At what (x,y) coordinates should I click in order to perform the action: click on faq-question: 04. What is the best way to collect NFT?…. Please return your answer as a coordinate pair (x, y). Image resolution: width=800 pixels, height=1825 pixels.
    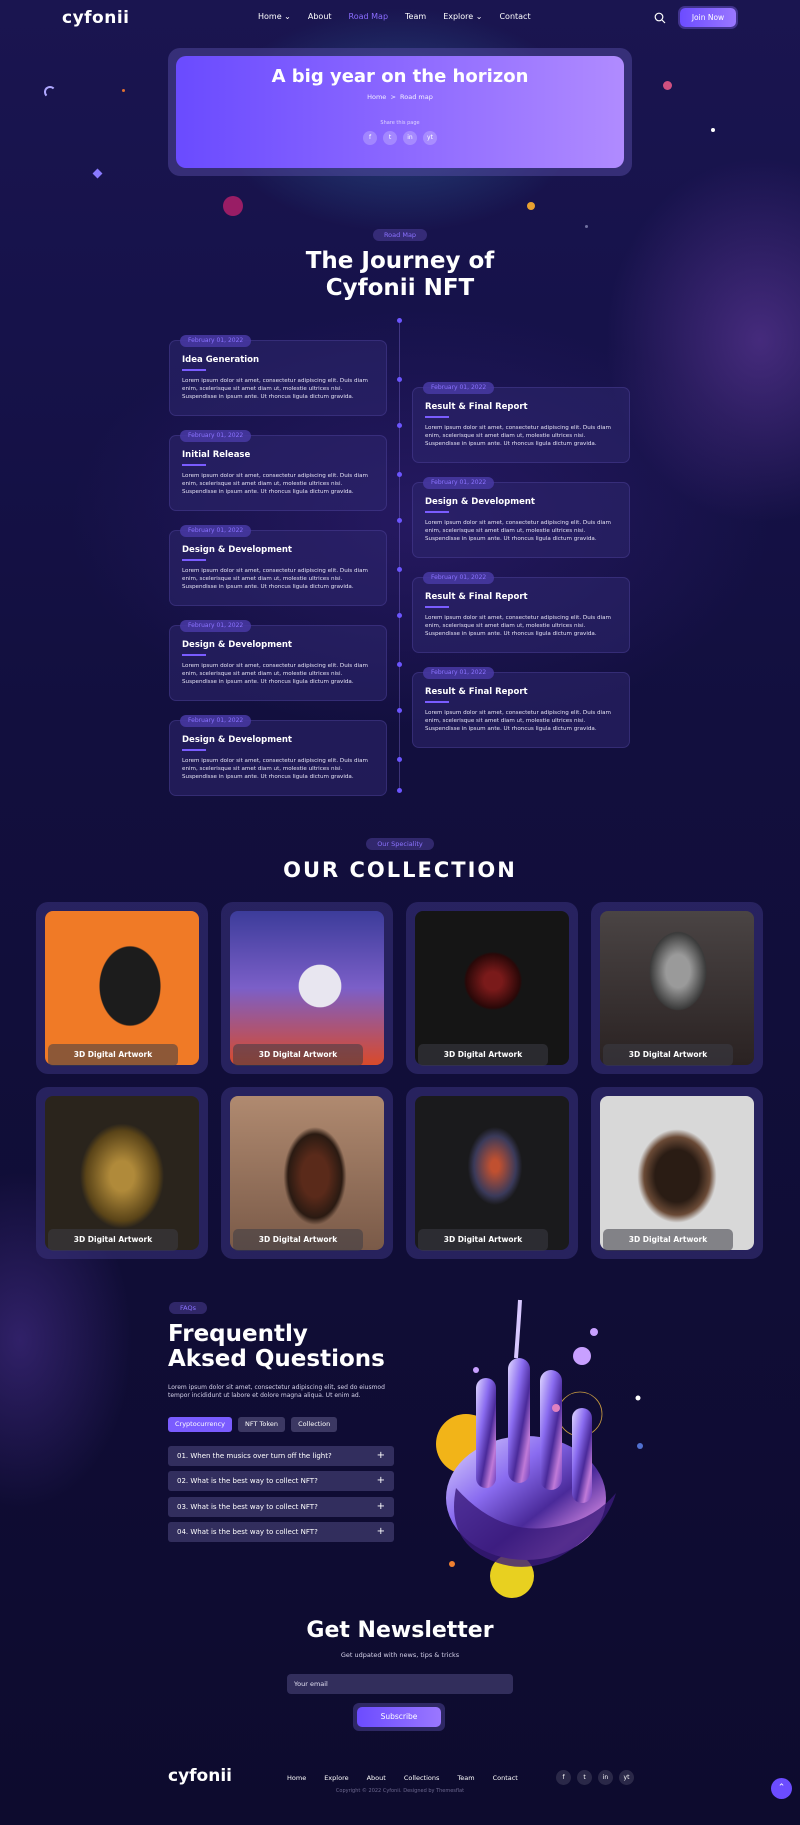
    Looking at the image, I should click on (281, 1532).